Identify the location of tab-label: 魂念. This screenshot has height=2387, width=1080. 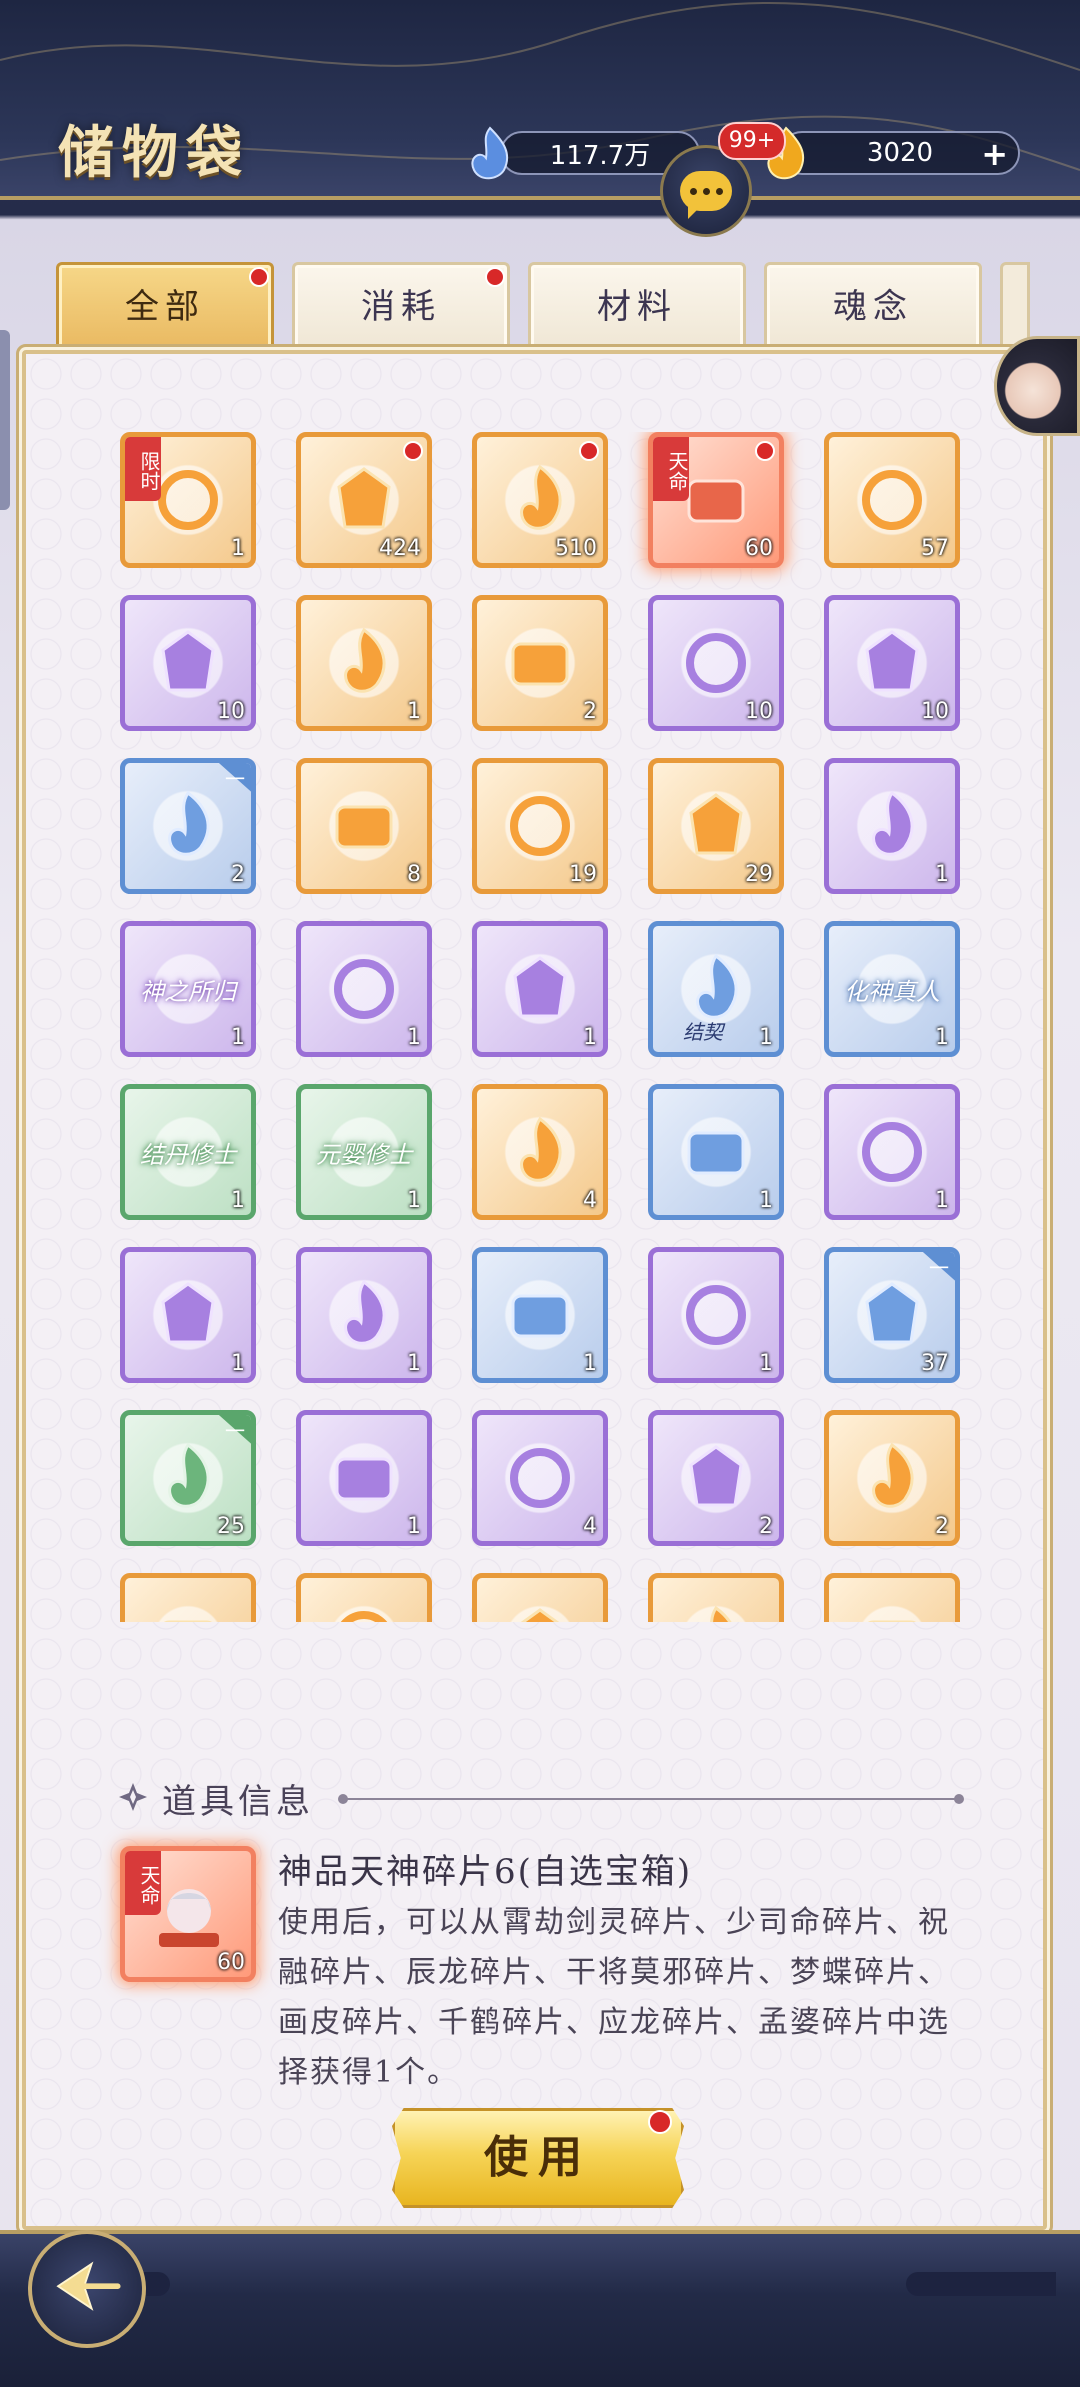
(873, 307).